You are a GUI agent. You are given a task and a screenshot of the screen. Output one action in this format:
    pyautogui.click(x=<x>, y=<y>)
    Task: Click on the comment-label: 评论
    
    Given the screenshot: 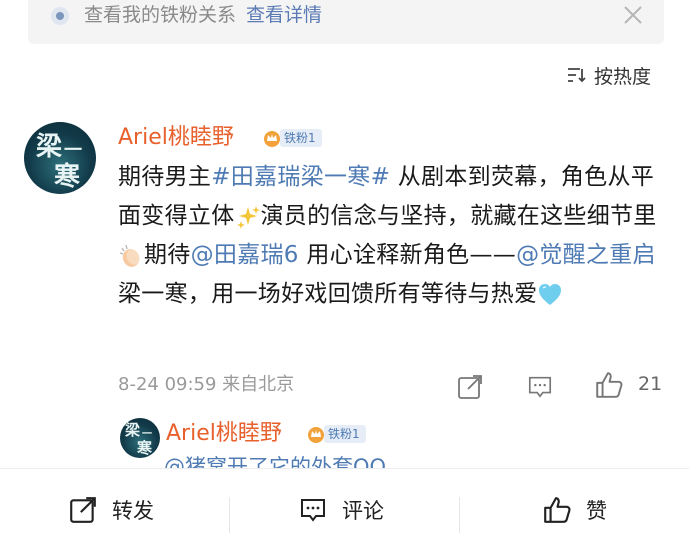 What is the action you would take?
    pyautogui.click(x=363, y=511)
    